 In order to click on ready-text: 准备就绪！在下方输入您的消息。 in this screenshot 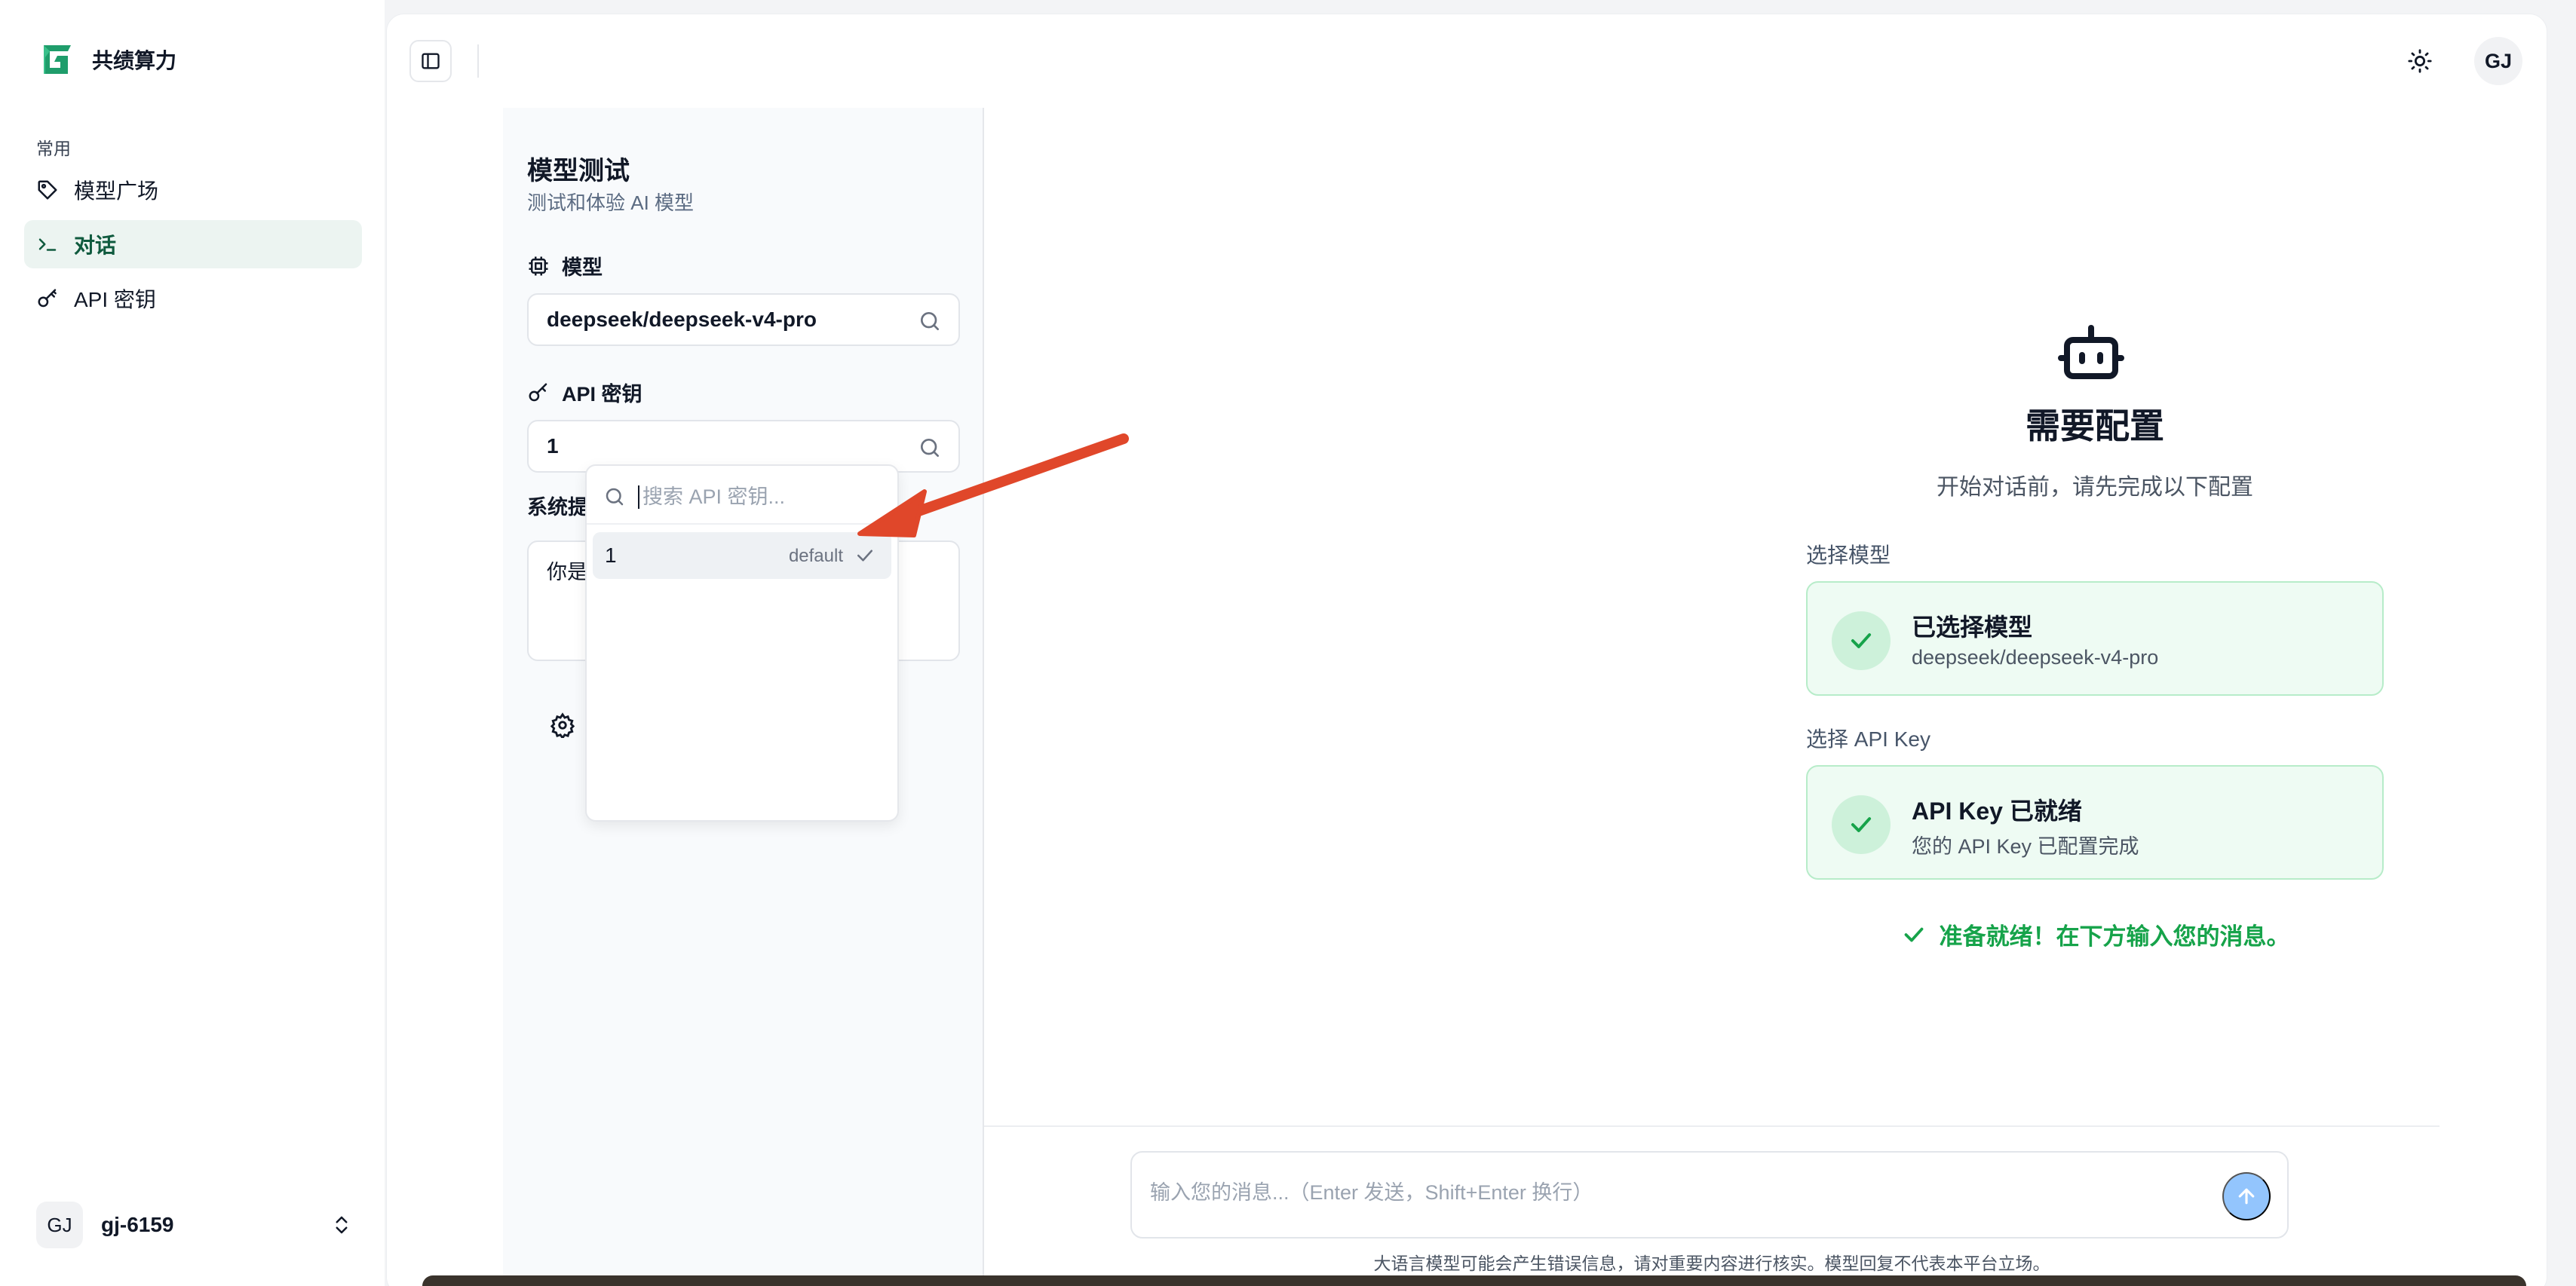, I will do `click(2114, 937)`.